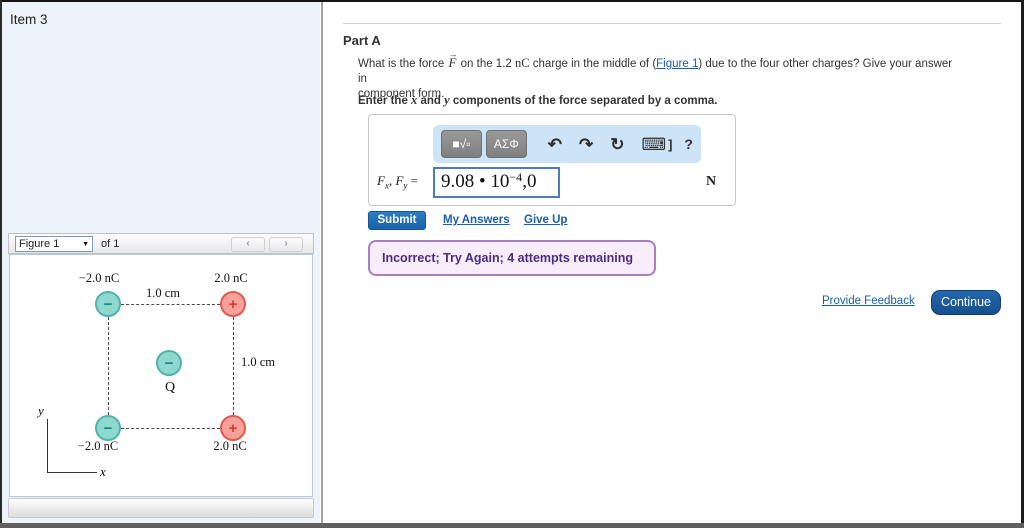  What do you see at coordinates (461, 144) in the screenshot?
I see `math-templates-button: ■√▫` at bounding box center [461, 144].